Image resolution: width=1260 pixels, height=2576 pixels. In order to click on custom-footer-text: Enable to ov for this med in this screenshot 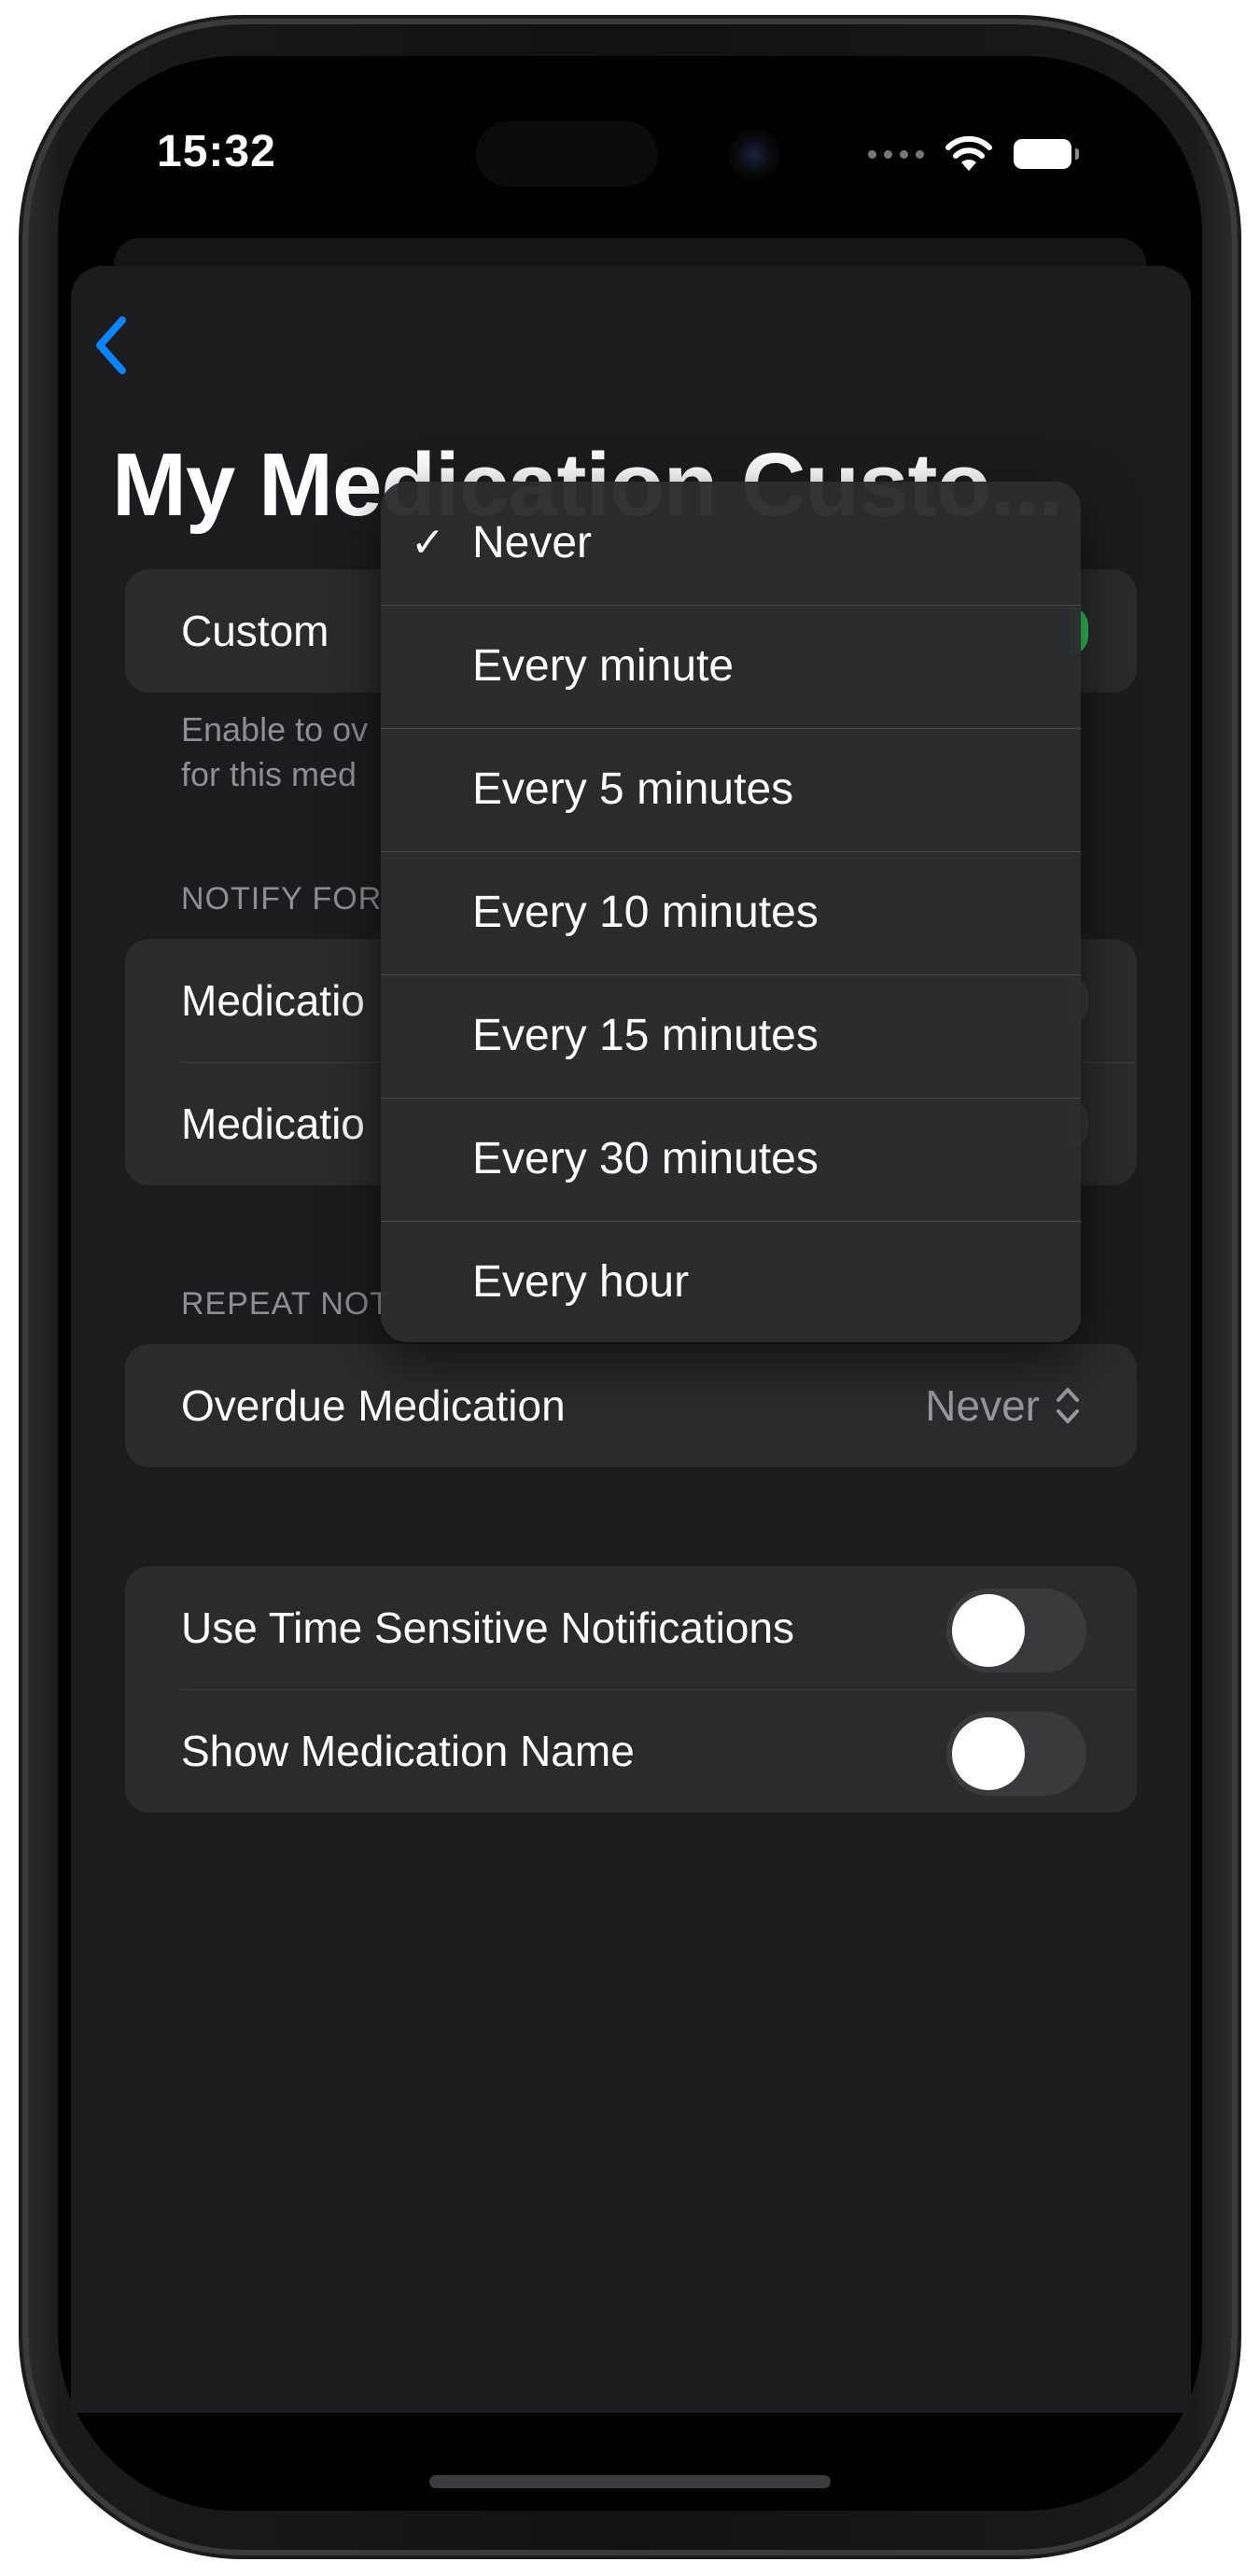, I will do `click(274, 752)`.